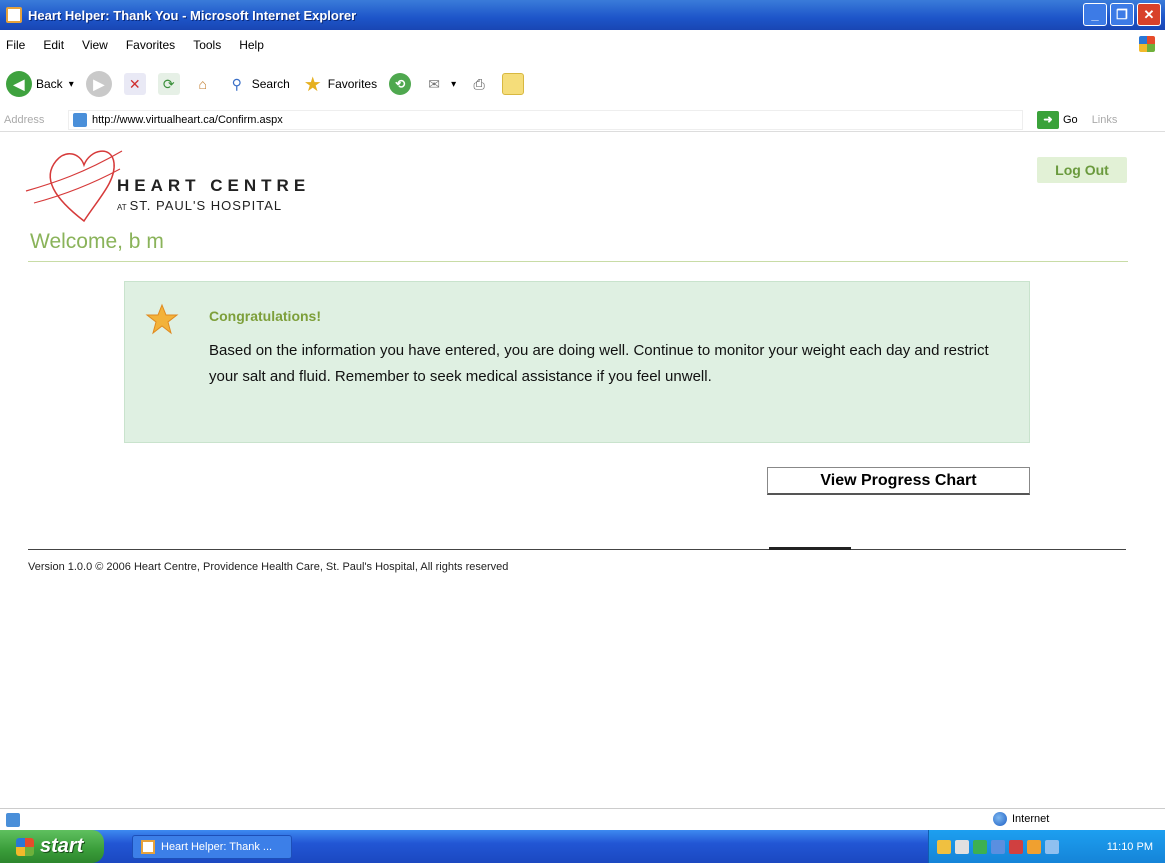 Image resolution: width=1165 pixels, height=863 pixels. I want to click on menu-view: View, so click(95, 45).